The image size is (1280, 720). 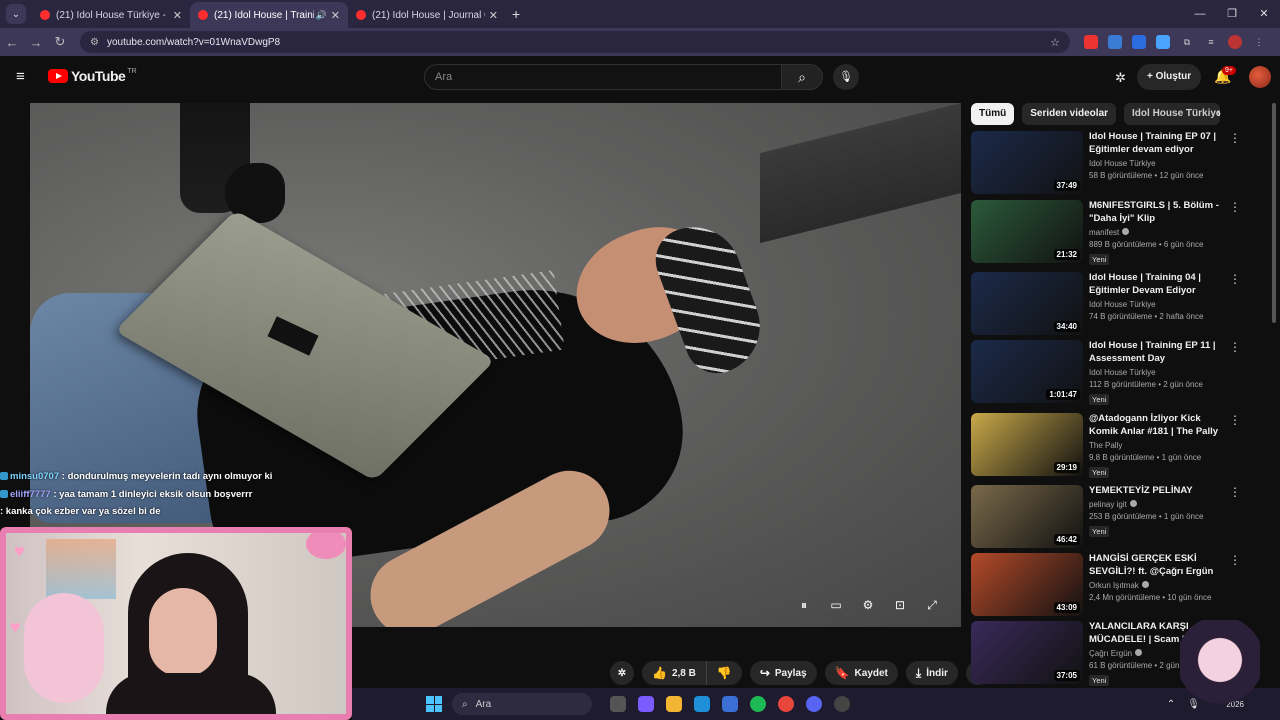 I want to click on extension-icon-red, so click(x=1091, y=42).